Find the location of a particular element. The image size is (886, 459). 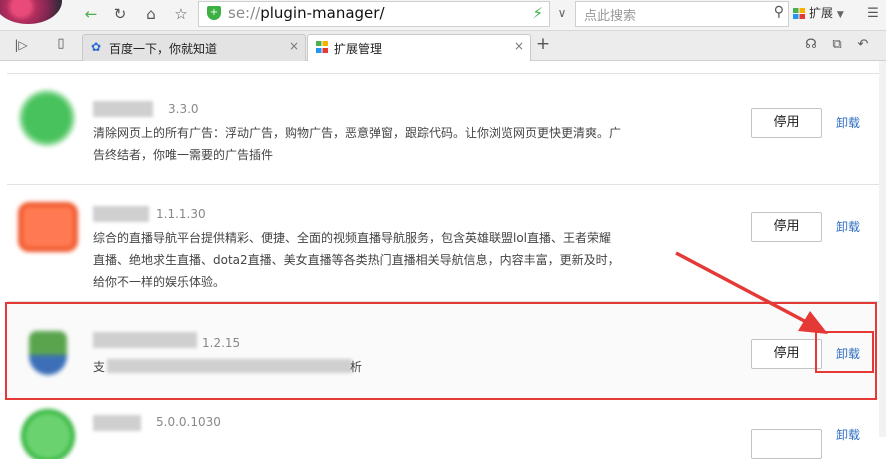

scrollbar is located at coordinates (882, 249).